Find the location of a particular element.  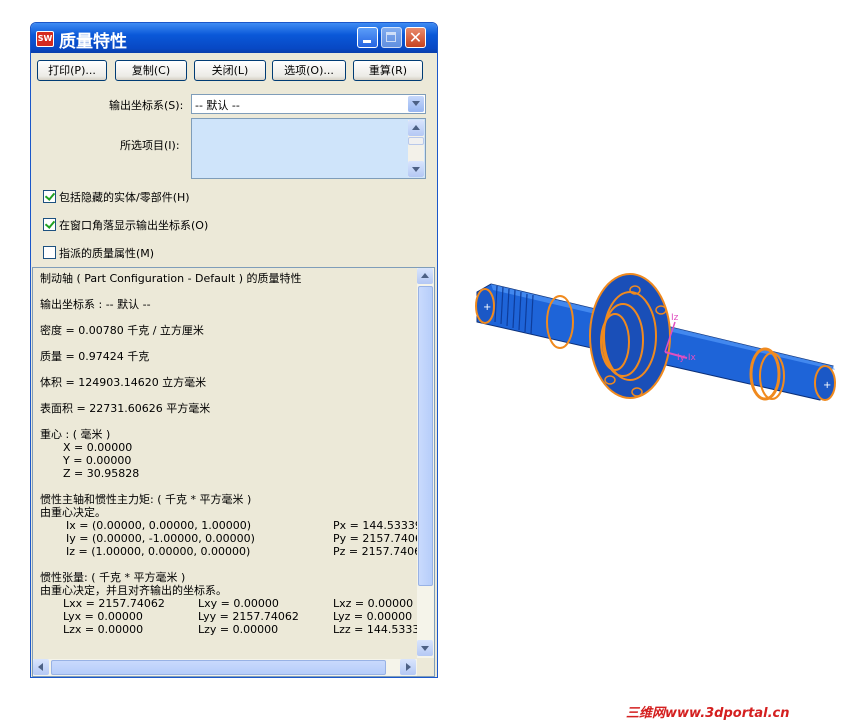

show-coord-label: 在窗口角落显示输出坐标系(O) is located at coordinates (134, 225).